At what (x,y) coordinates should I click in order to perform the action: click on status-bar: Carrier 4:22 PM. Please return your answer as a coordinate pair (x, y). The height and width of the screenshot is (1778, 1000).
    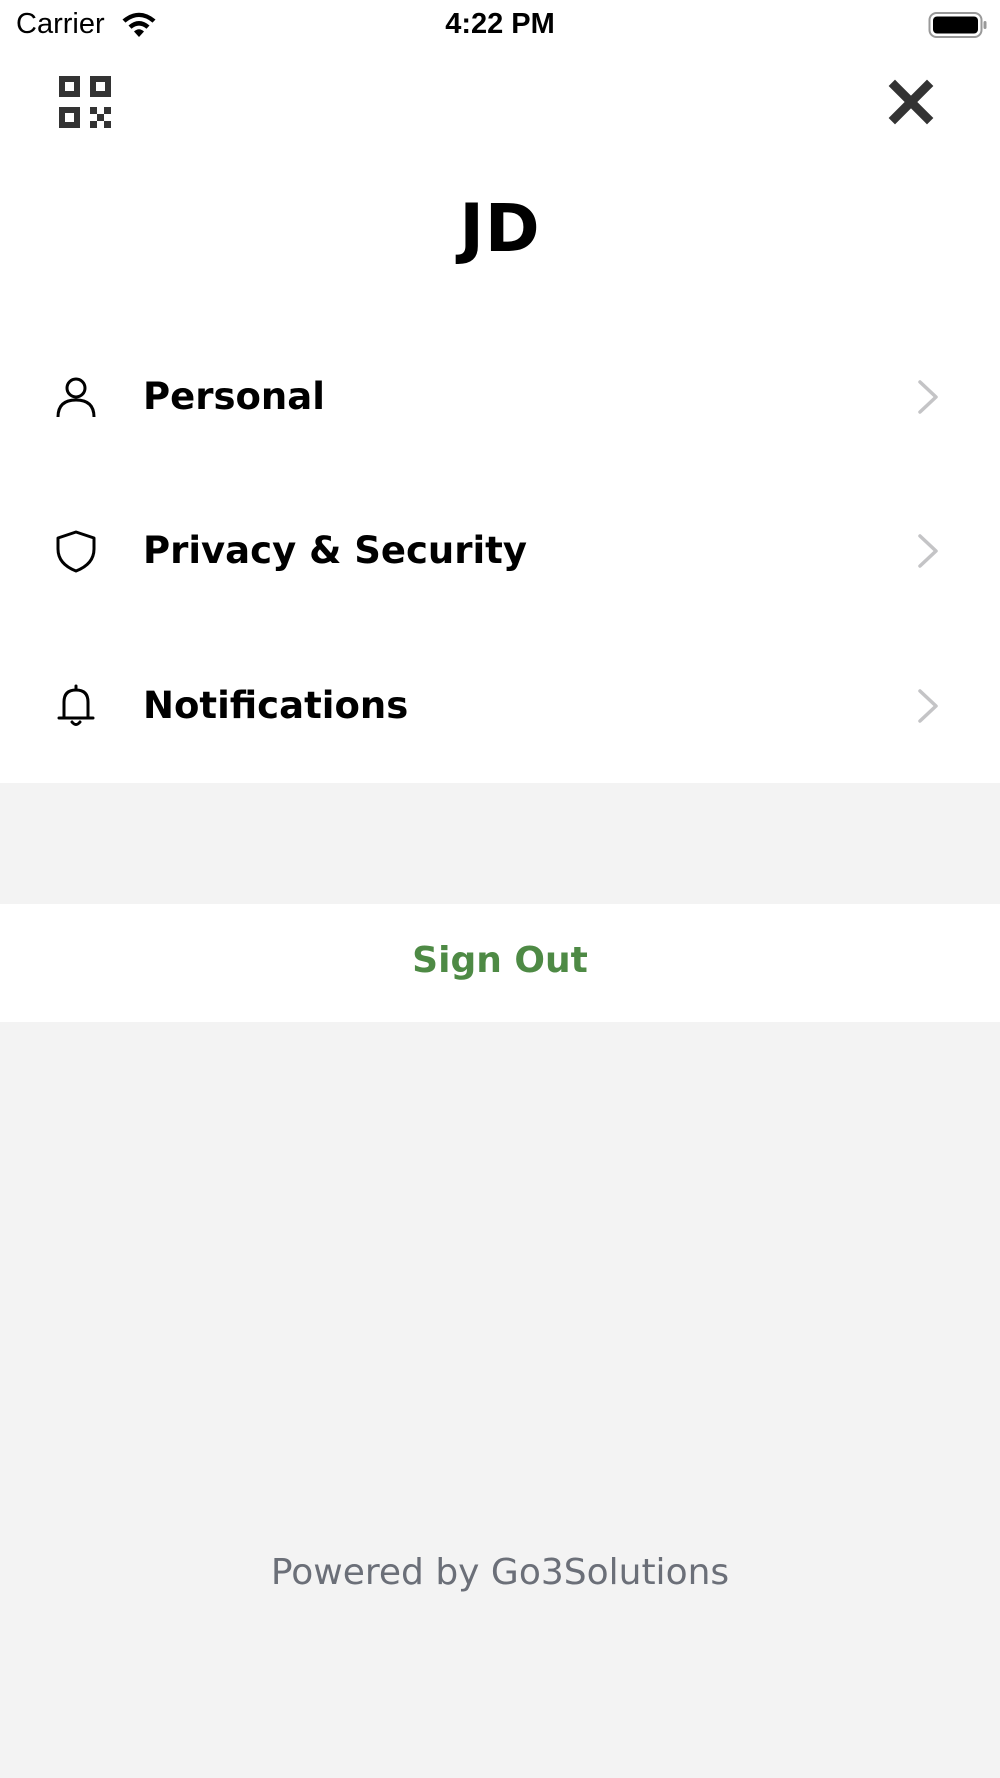
    Looking at the image, I should click on (500, 25).